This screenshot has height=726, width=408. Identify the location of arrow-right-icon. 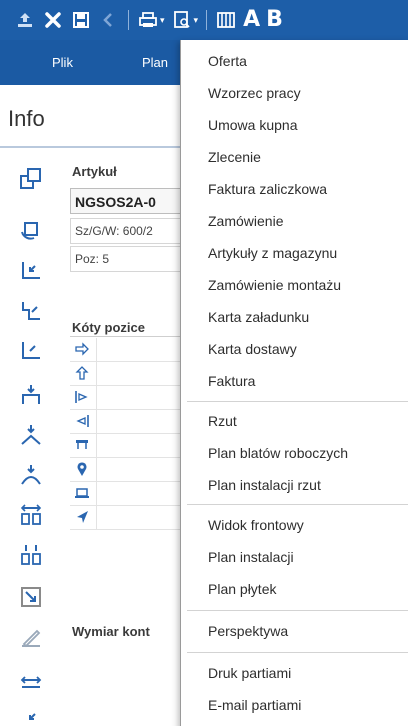
(82, 349).